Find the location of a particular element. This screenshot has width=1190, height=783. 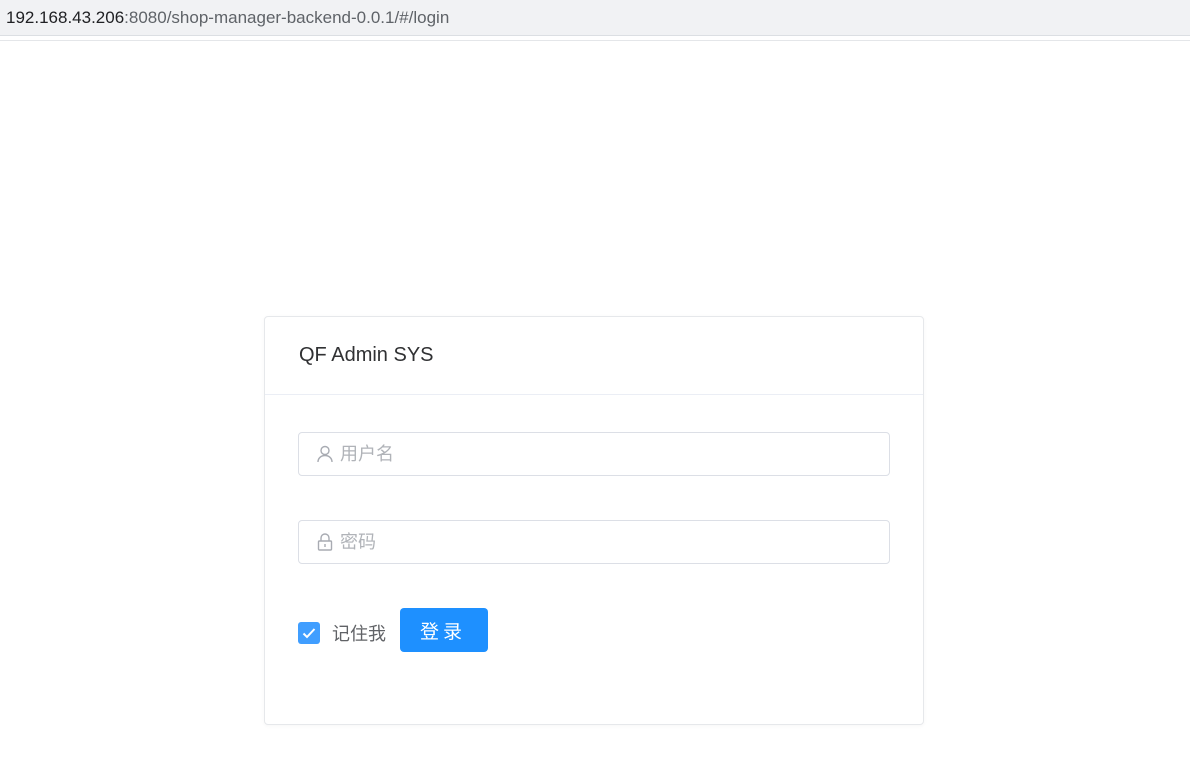

address-bar-divider is located at coordinates (595, 40).